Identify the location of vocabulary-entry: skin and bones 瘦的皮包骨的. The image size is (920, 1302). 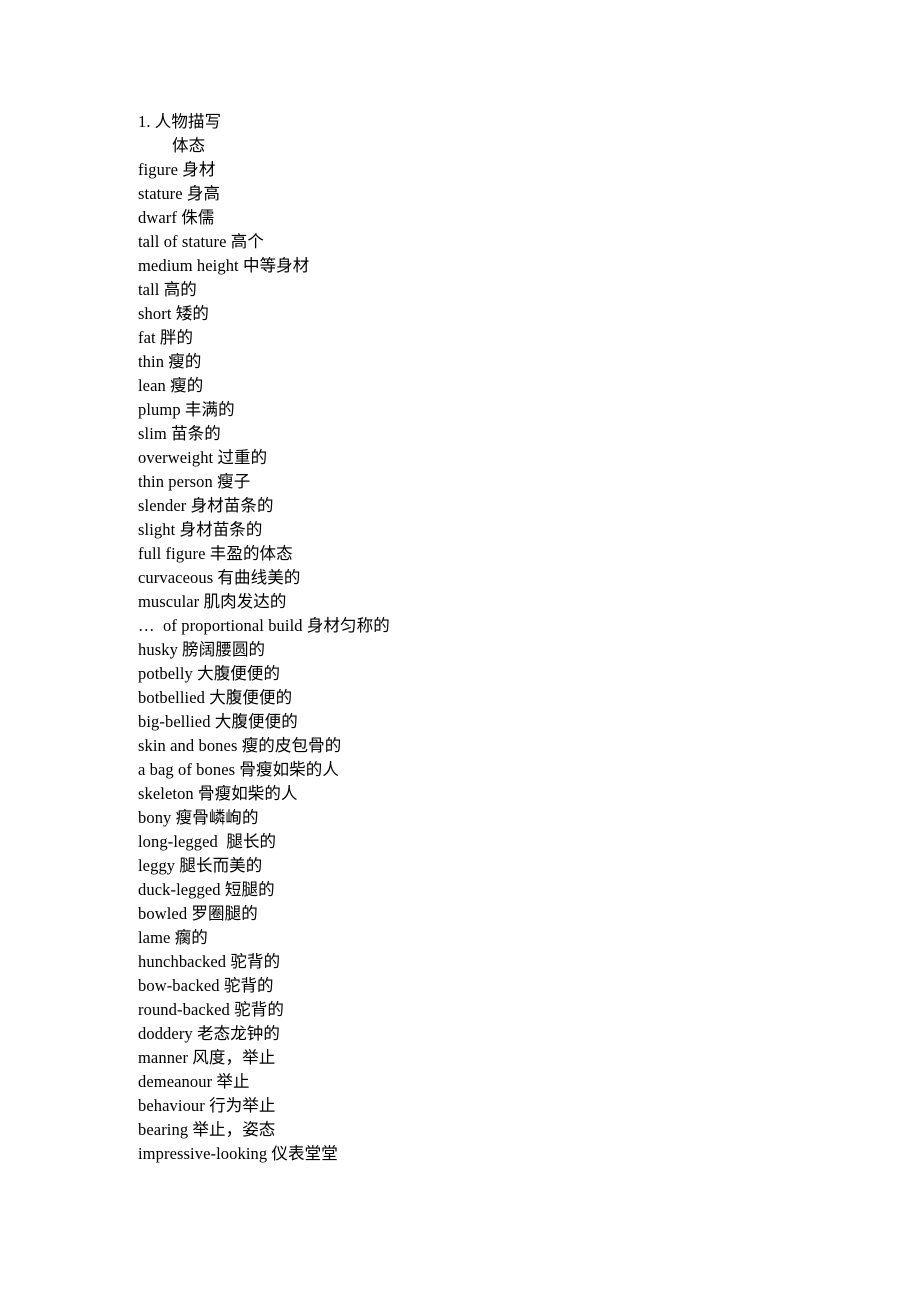
(240, 745).